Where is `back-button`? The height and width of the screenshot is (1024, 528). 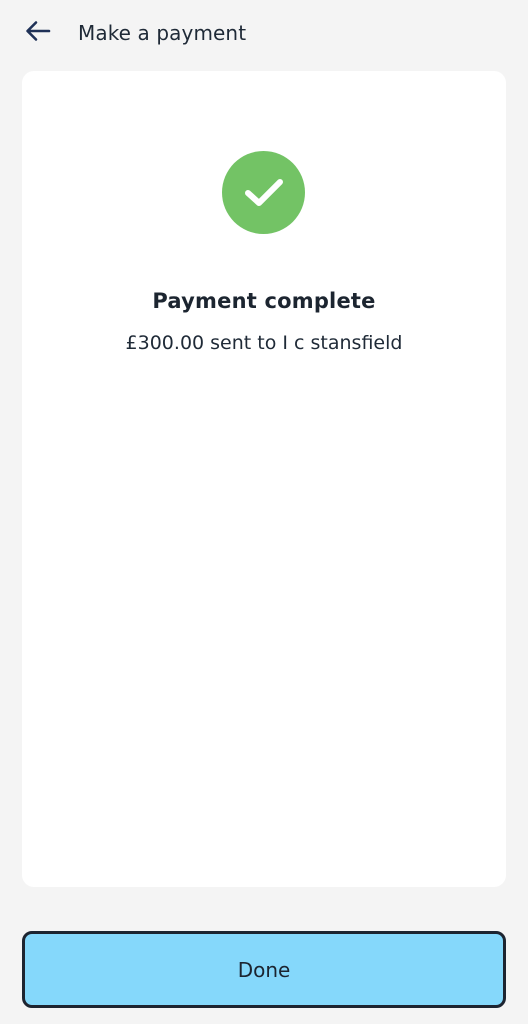 back-button is located at coordinates (38, 33).